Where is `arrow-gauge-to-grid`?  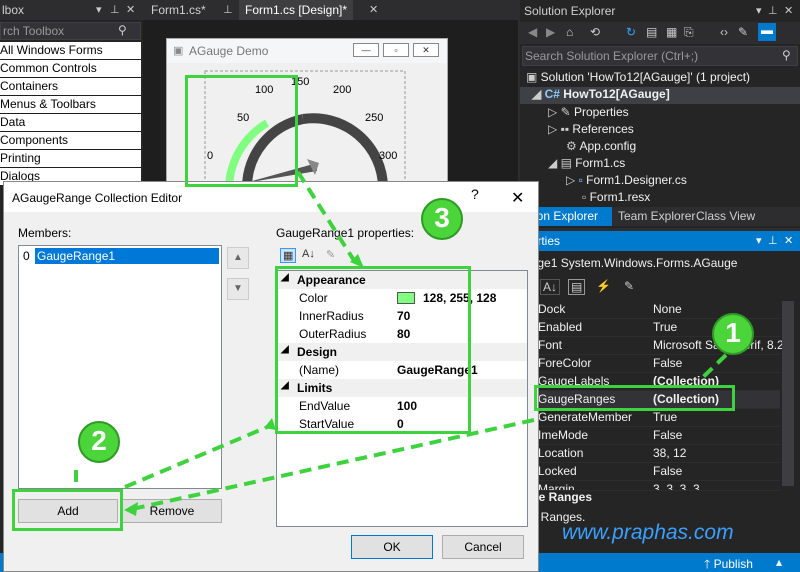
arrow-gauge-to-grid is located at coordinates (326, 217).